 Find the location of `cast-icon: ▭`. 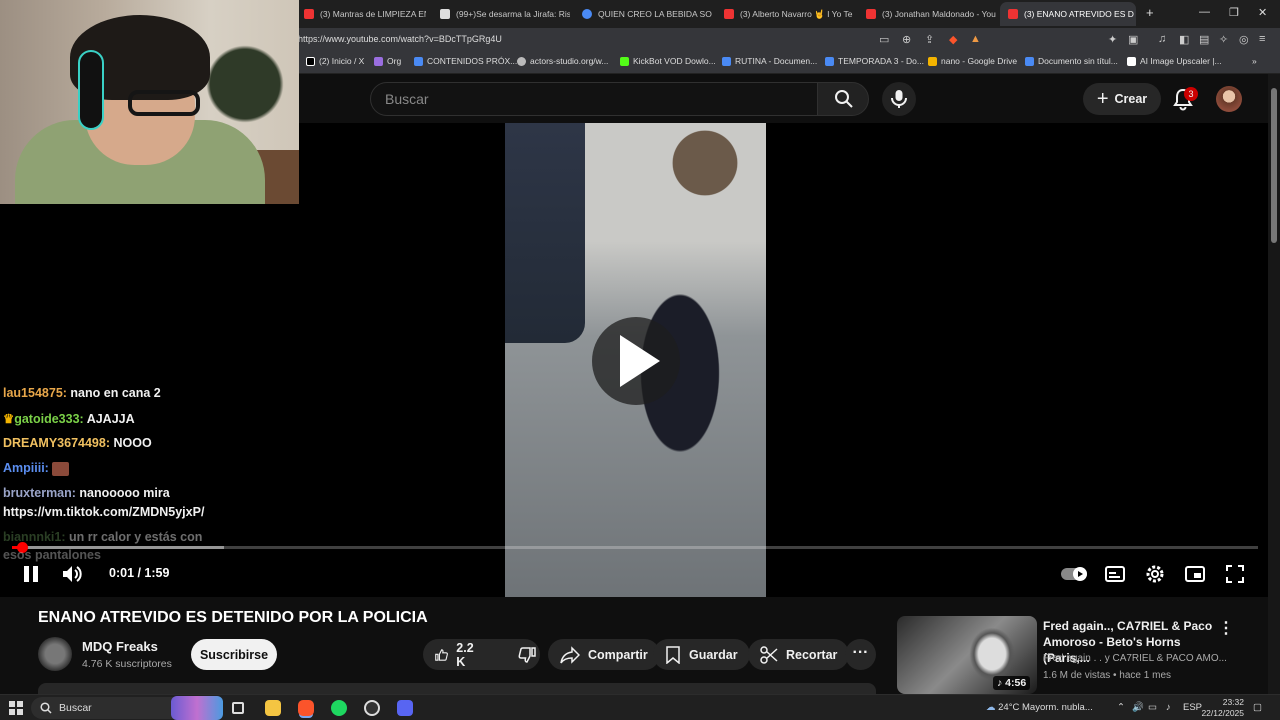

cast-icon: ▭ is located at coordinates (884, 39).